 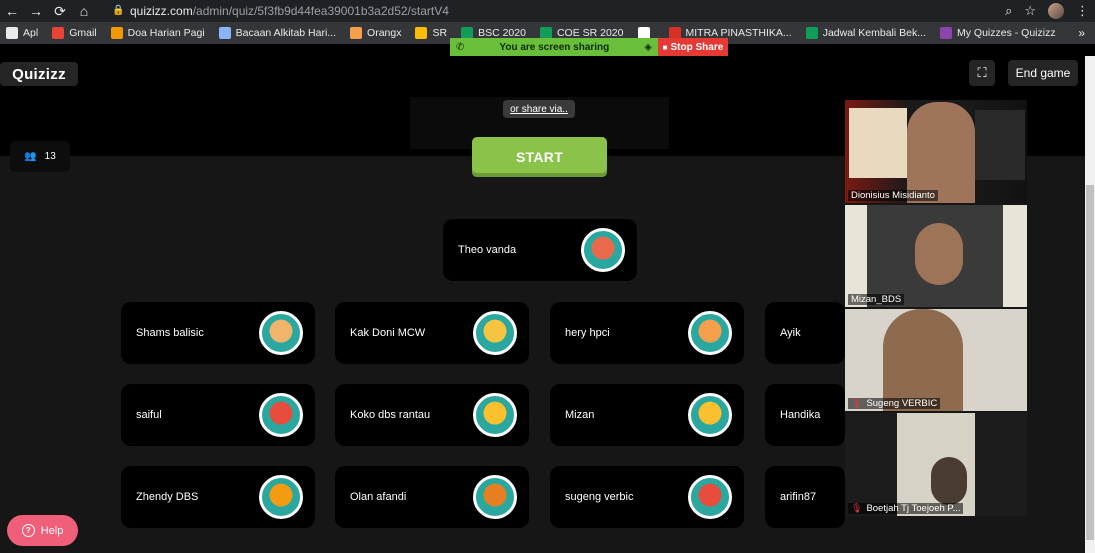 I want to click on player-card: Handika, so click(x=805, y=415).